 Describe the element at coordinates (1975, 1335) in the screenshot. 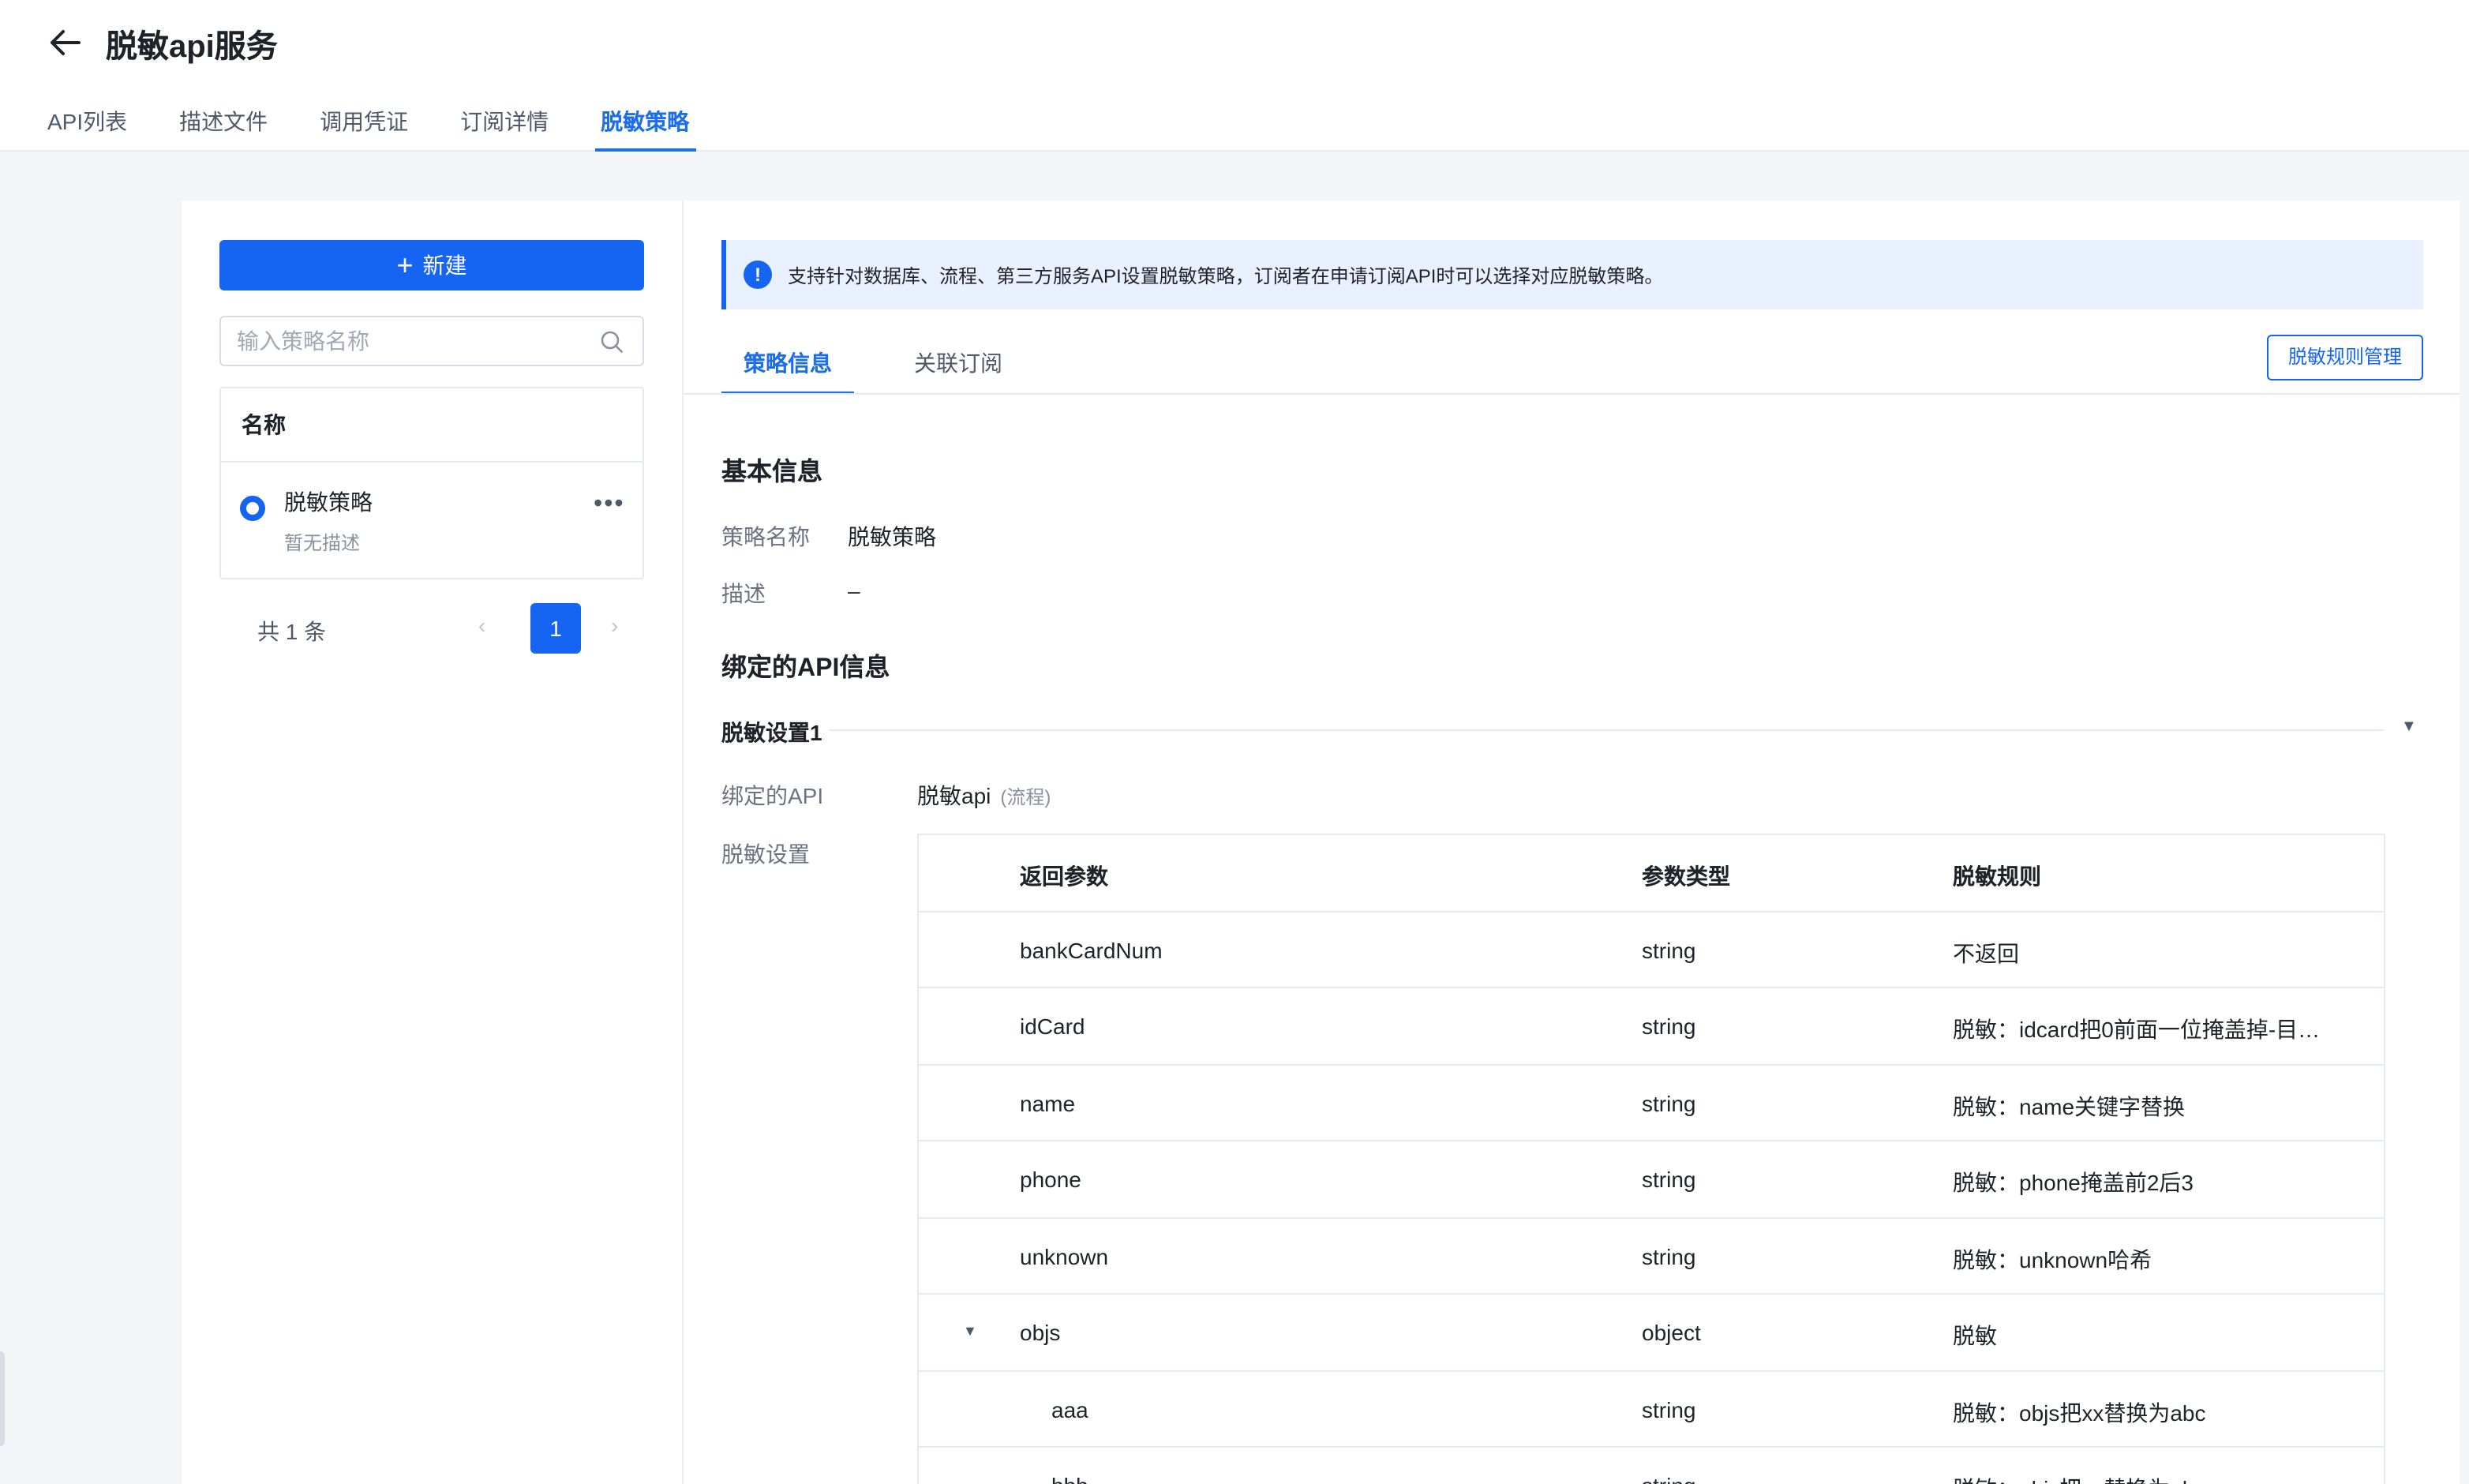

I see `masking-rule: 脱敏` at that location.